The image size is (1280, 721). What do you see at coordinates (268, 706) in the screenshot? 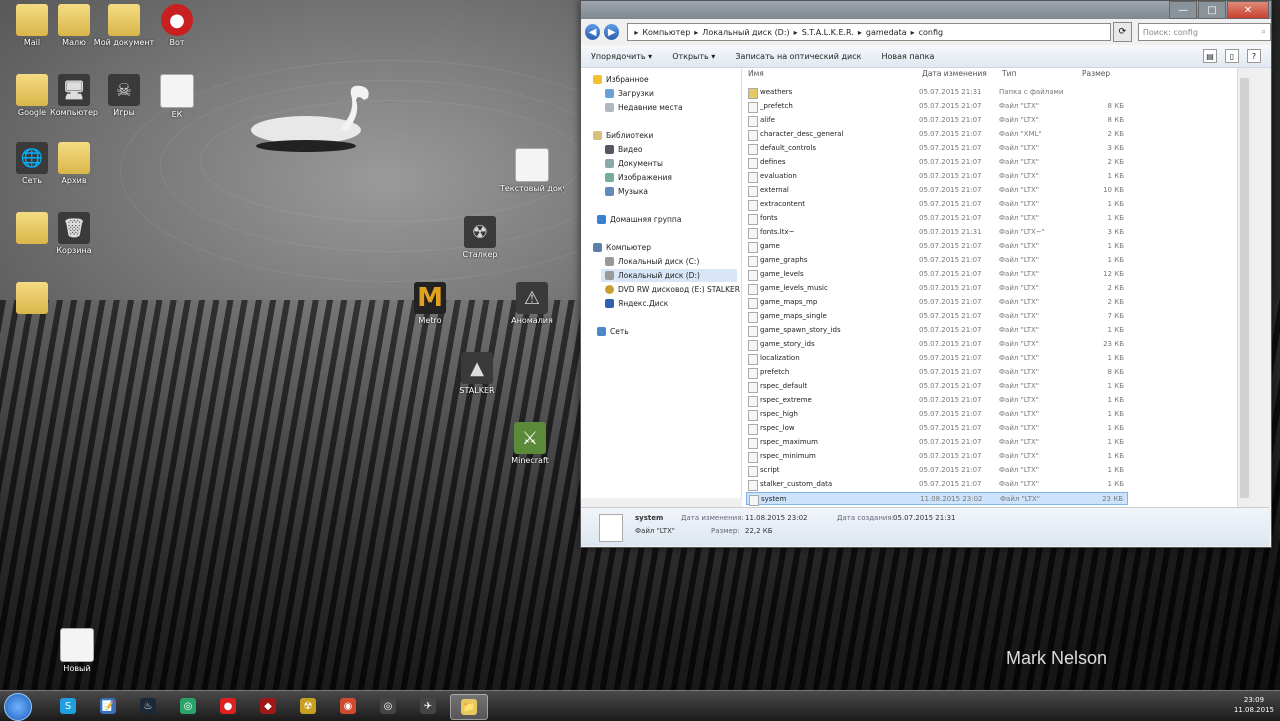
I see `taskbar-dota: ◆` at bounding box center [268, 706].